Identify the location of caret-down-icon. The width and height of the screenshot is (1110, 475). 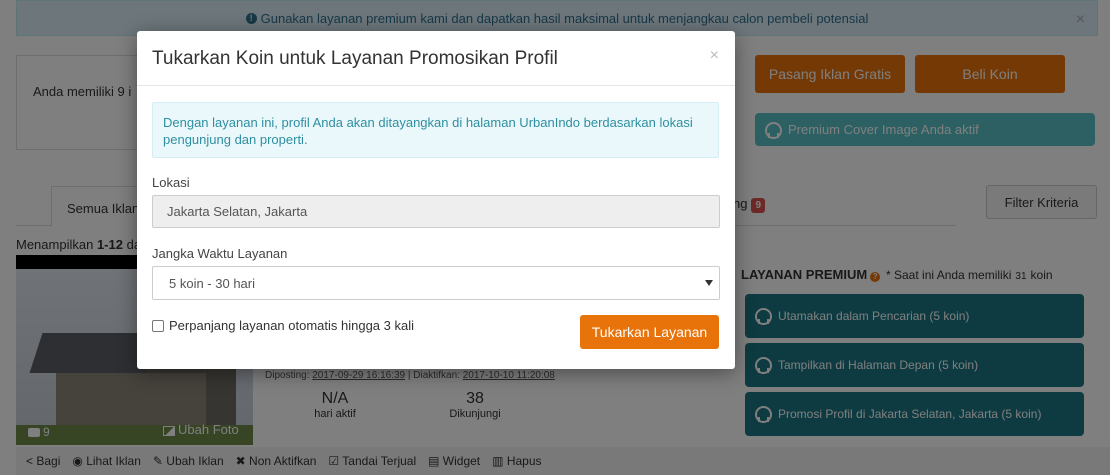
(709, 283).